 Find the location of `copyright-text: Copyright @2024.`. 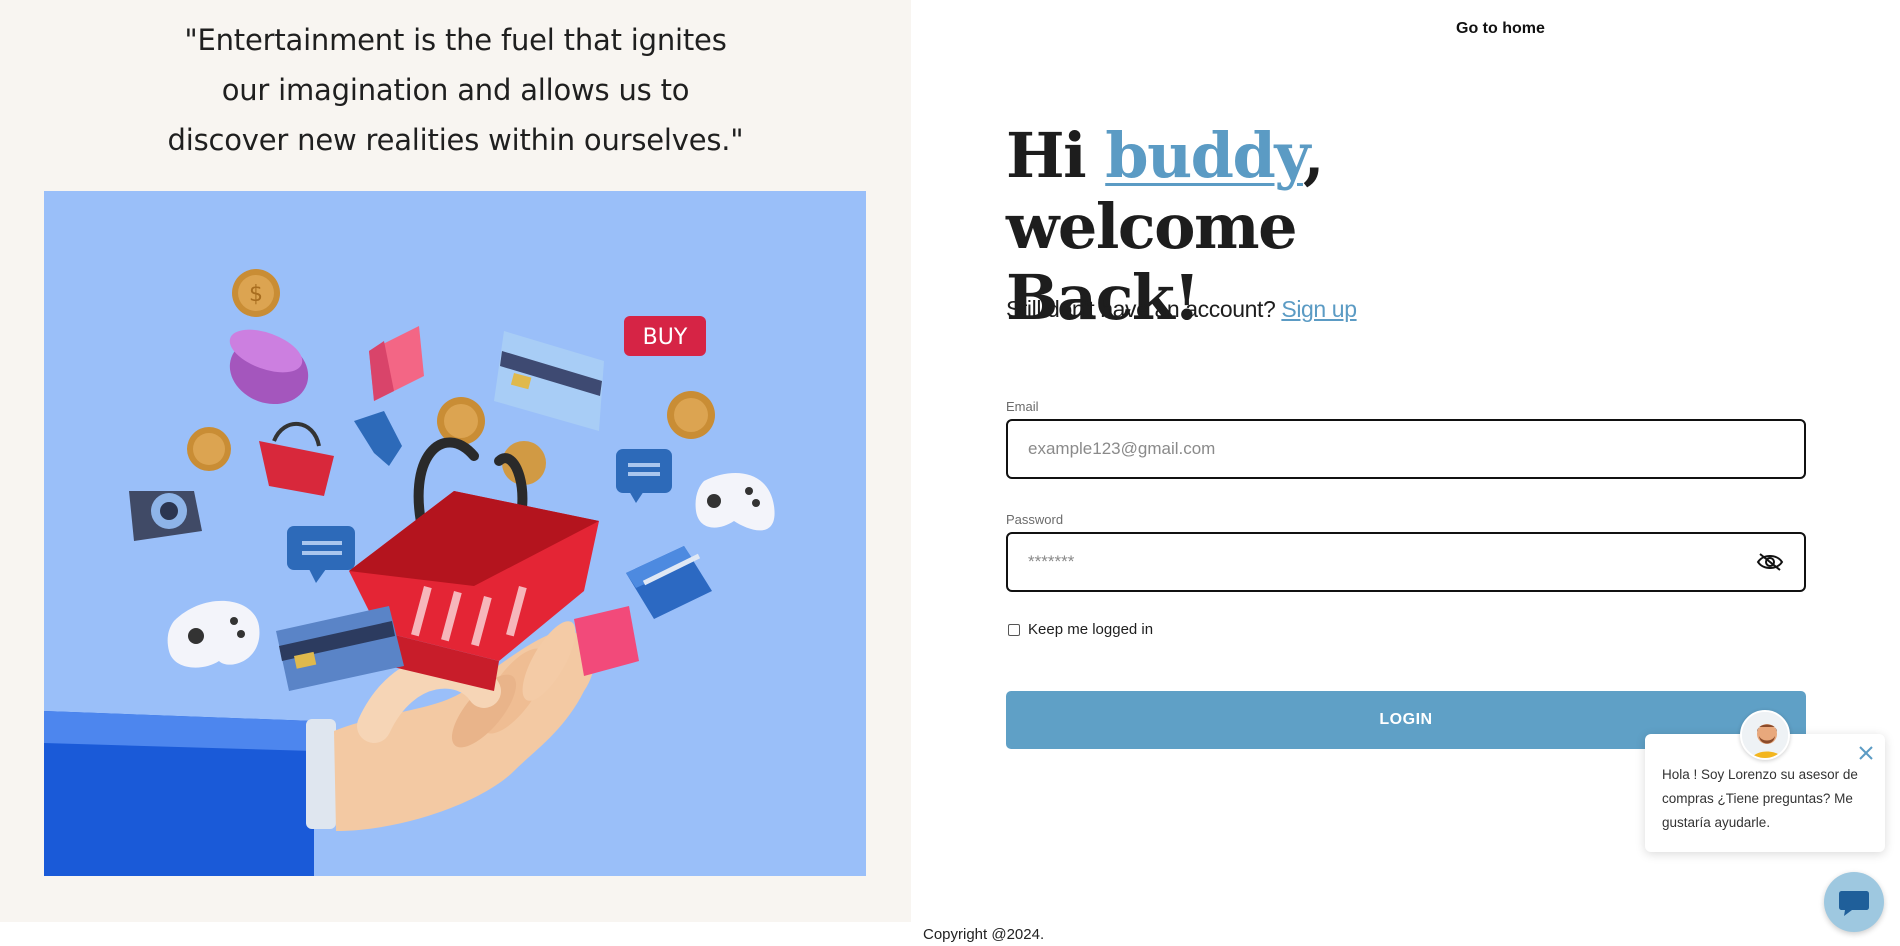

copyright-text: Copyright @2024. is located at coordinates (984, 934).